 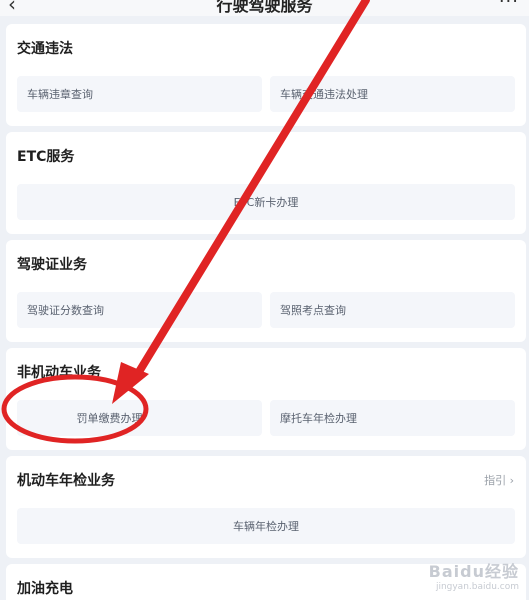 I want to click on watermark-logo: Baidu经验 jingyan.baidu.com, so click(x=474, y=575).